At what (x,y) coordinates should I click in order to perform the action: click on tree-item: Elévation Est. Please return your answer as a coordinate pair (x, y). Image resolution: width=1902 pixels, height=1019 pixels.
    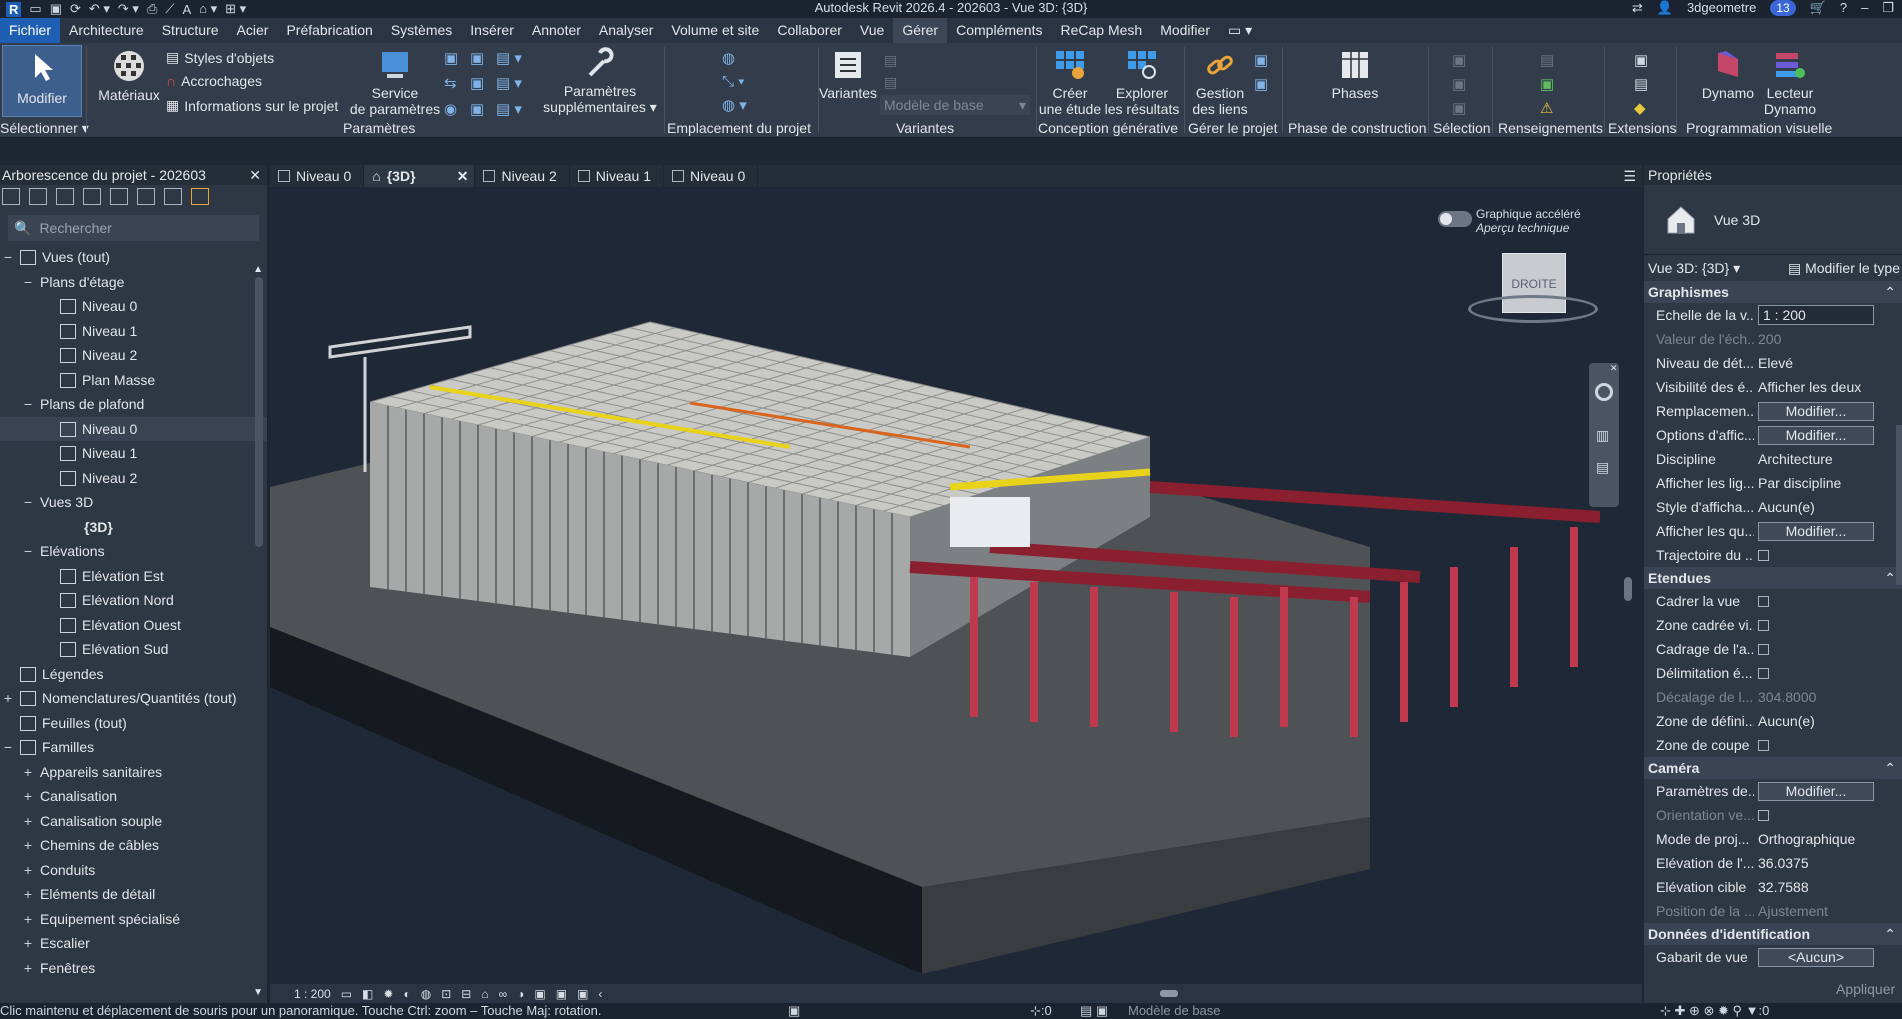
    Looking at the image, I should click on (133, 576).